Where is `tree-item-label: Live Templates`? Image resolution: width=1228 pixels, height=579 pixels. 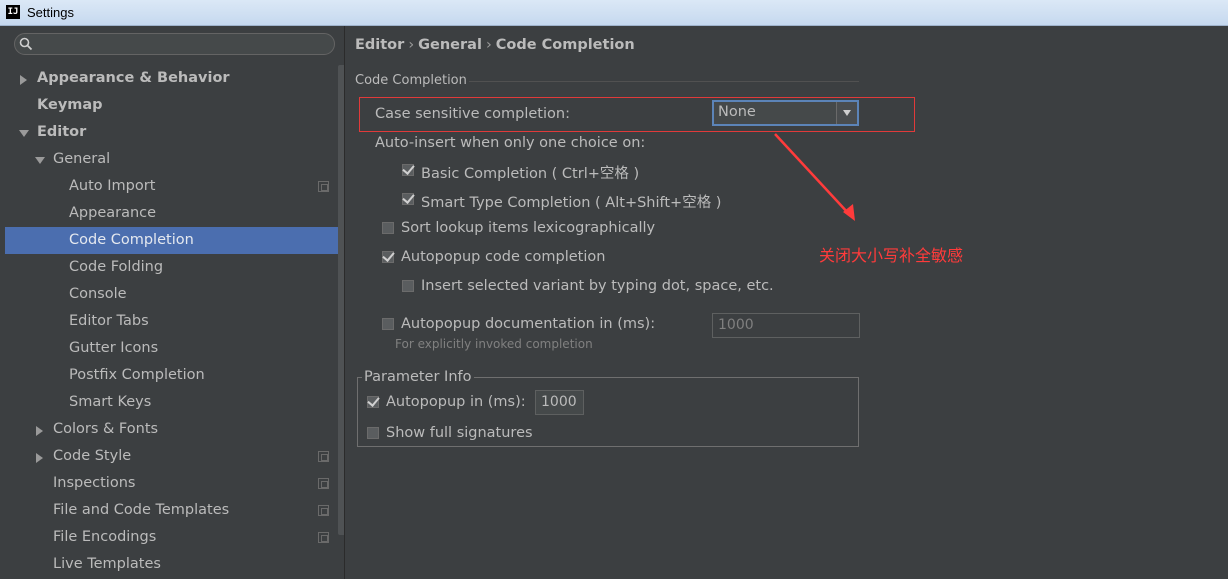
tree-item-label: Live Templates is located at coordinates (107, 564).